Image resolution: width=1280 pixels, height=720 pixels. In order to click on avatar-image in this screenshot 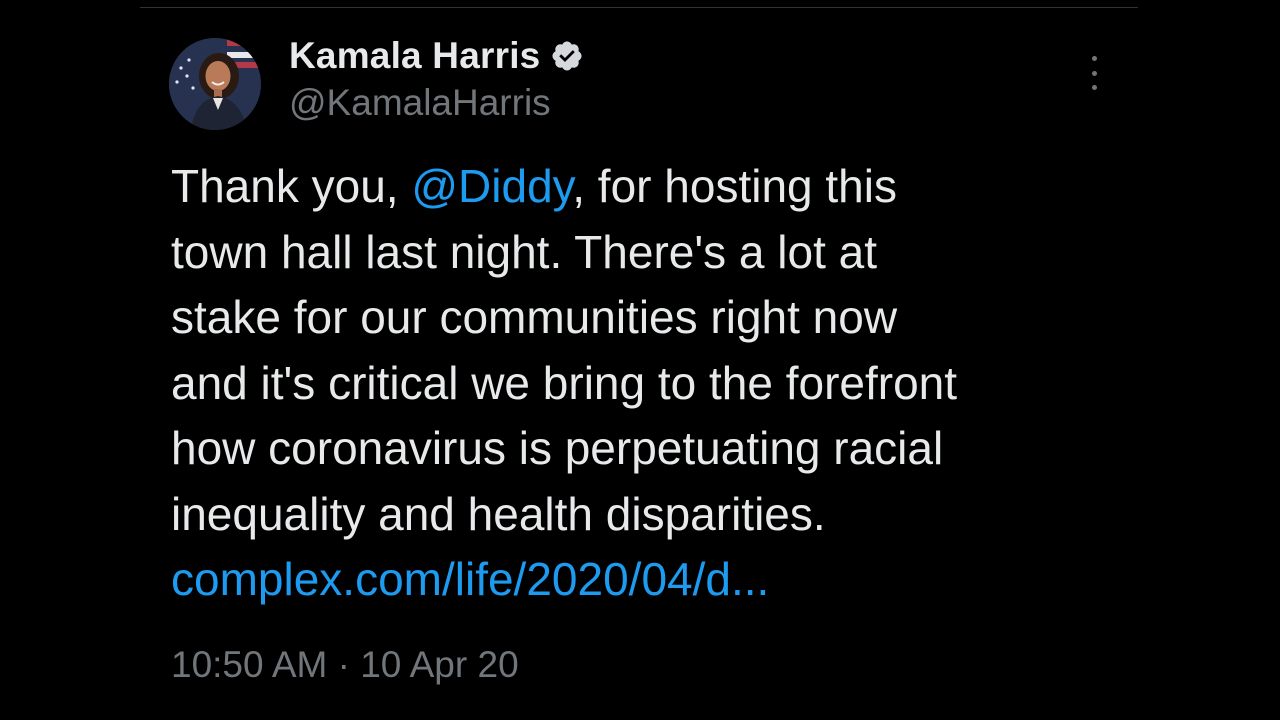, I will do `click(215, 84)`.